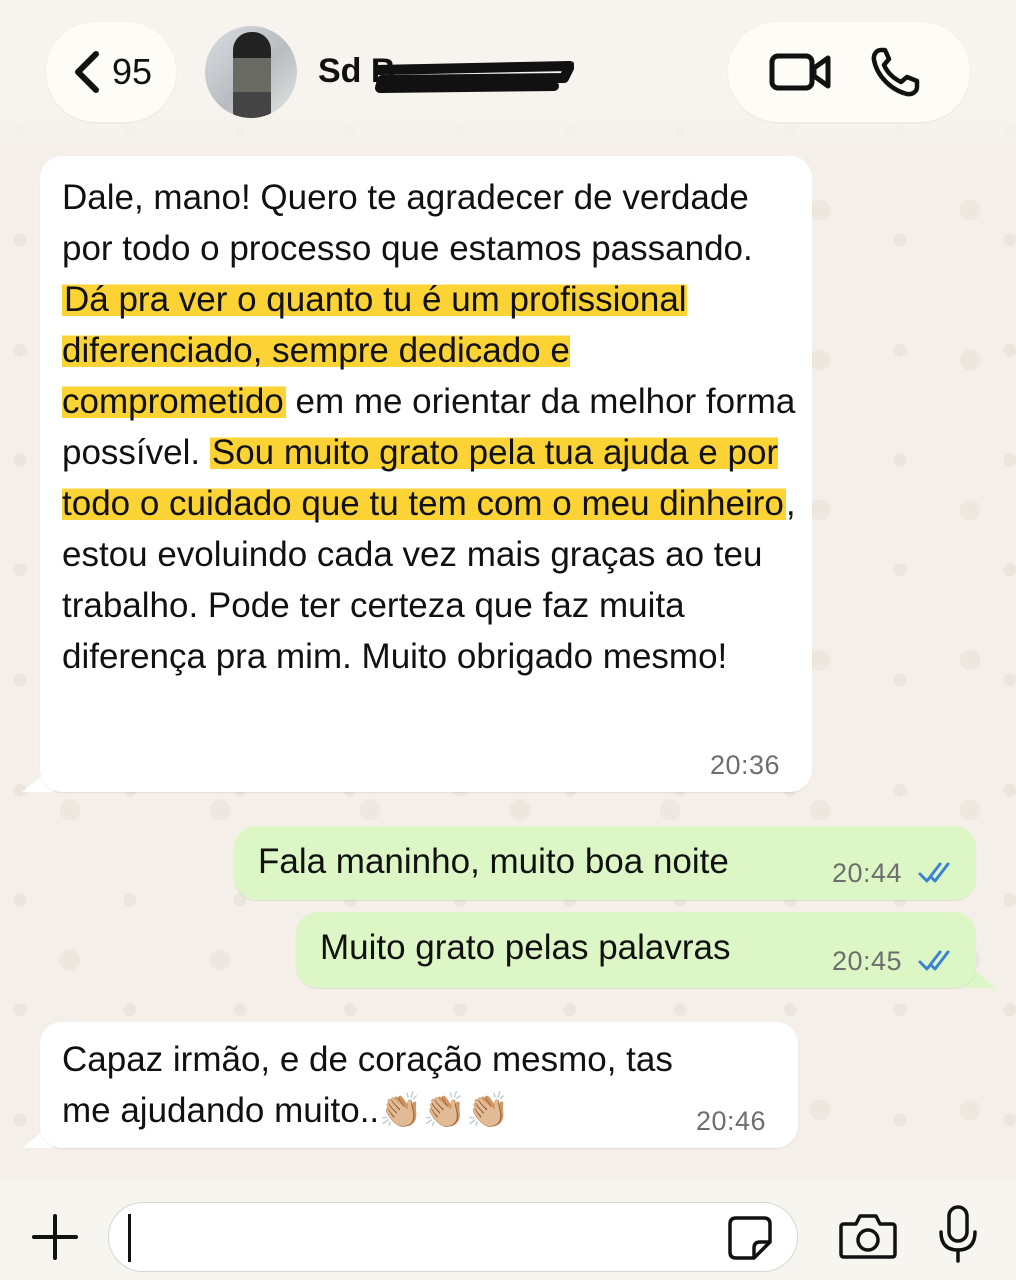 The width and height of the screenshot is (1016, 1280). What do you see at coordinates (86, 72) in the screenshot?
I see `chevron-left-icon` at bounding box center [86, 72].